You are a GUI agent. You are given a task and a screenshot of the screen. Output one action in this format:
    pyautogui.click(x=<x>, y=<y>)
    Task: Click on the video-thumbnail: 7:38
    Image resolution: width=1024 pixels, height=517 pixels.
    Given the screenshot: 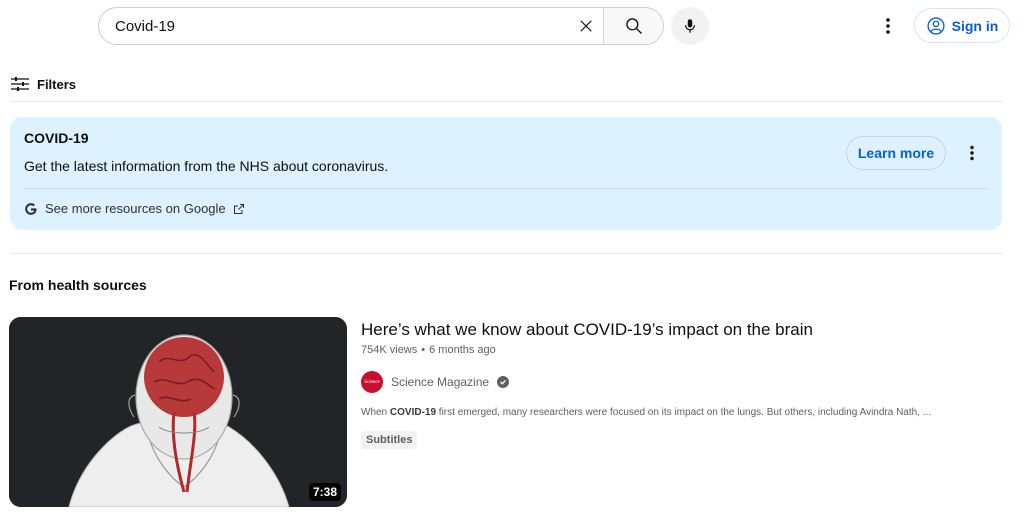 What is the action you would take?
    pyautogui.click(x=178, y=412)
    